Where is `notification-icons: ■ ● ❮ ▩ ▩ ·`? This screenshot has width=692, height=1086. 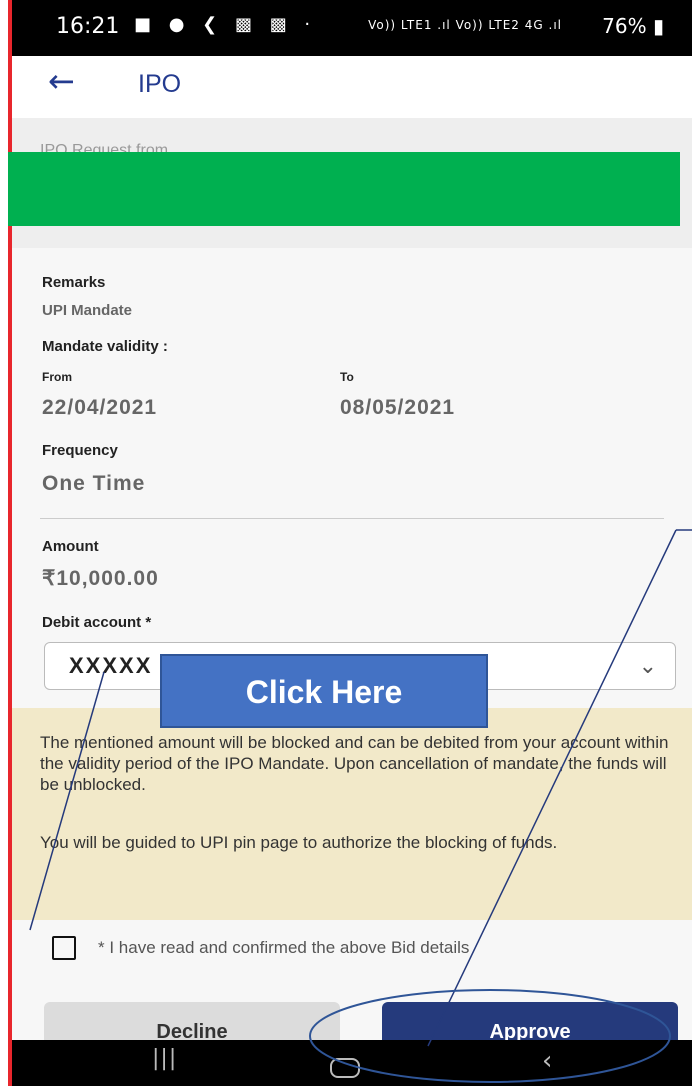 notification-icons: ■ ● ❮ ▩ ▩ · is located at coordinates (225, 24).